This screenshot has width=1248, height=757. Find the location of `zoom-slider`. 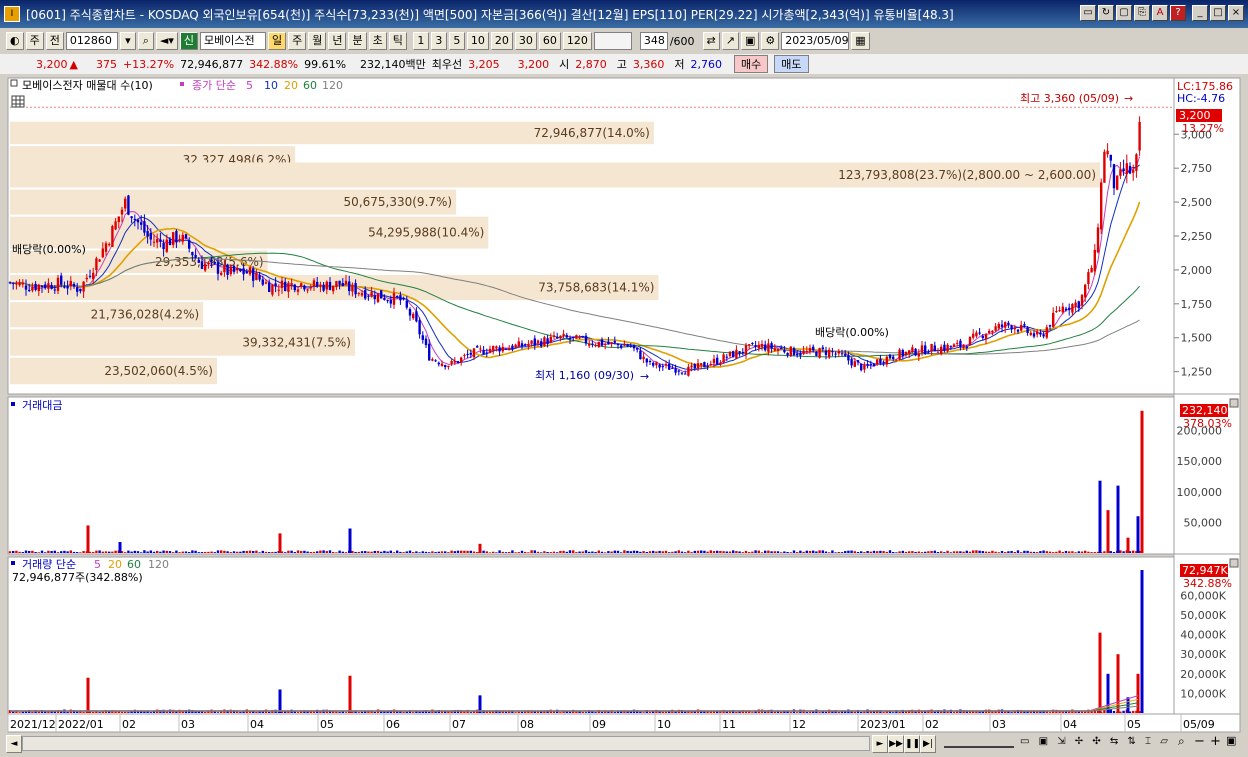

zoom-slider is located at coordinates (979, 743).